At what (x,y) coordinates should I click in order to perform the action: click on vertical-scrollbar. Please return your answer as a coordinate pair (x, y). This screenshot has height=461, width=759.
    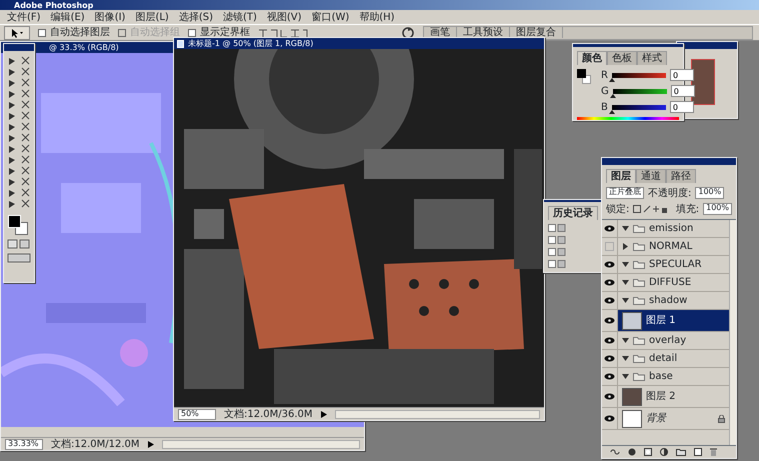
    Looking at the image, I should click on (732, 332).